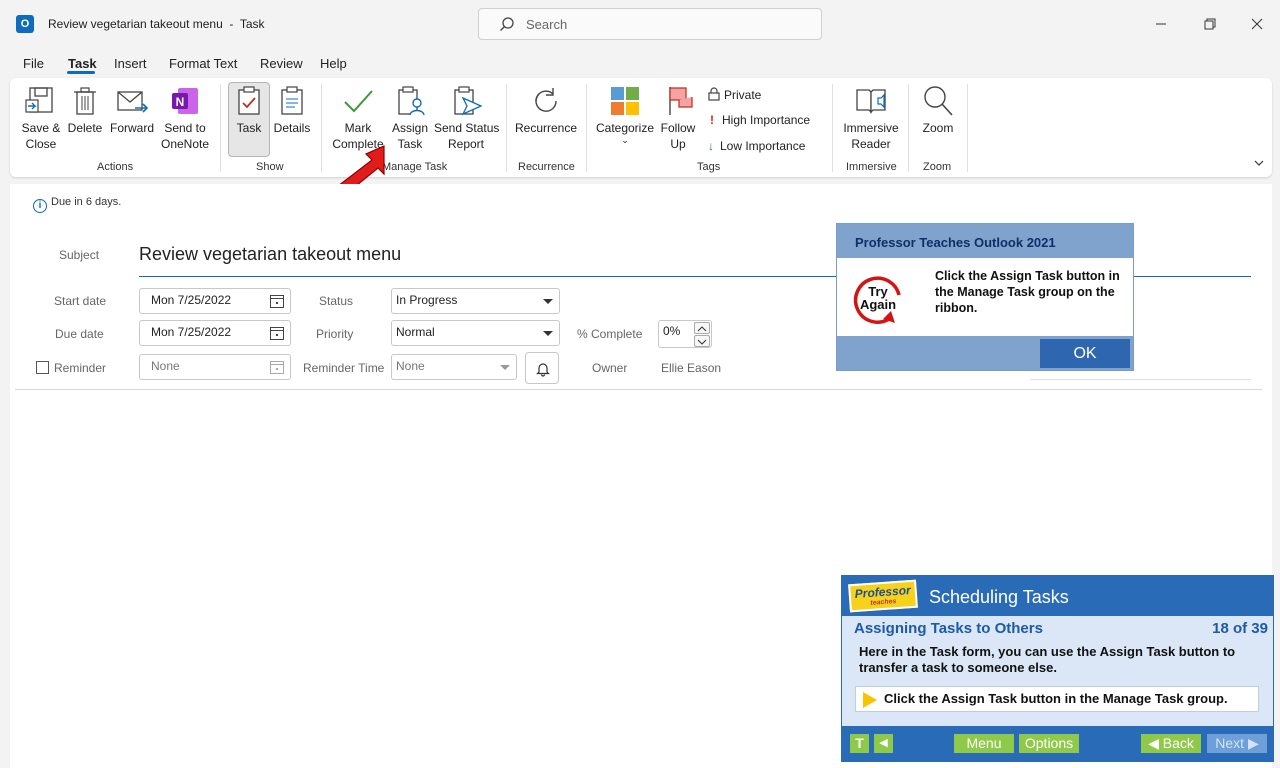 This screenshot has height=768, width=1280. I want to click on status-dropdown: In Progress, so click(475, 301).